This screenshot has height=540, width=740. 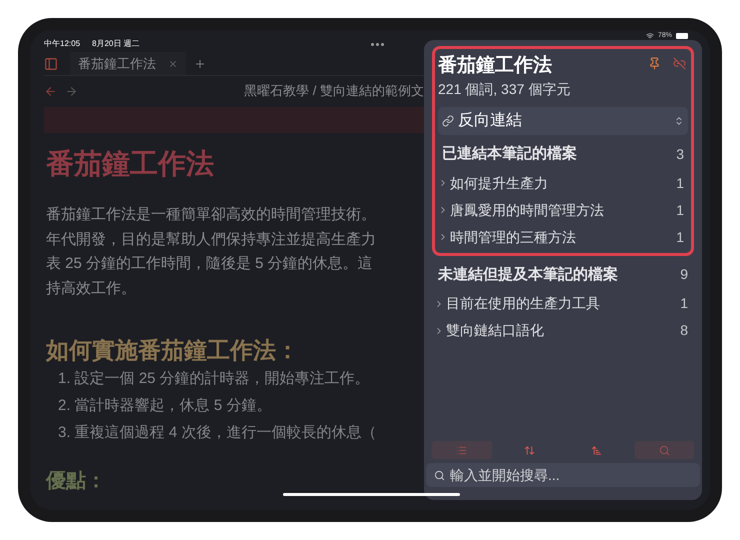 What do you see at coordinates (51, 63) in the screenshot?
I see `sidebar-toggle-icon` at bounding box center [51, 63].